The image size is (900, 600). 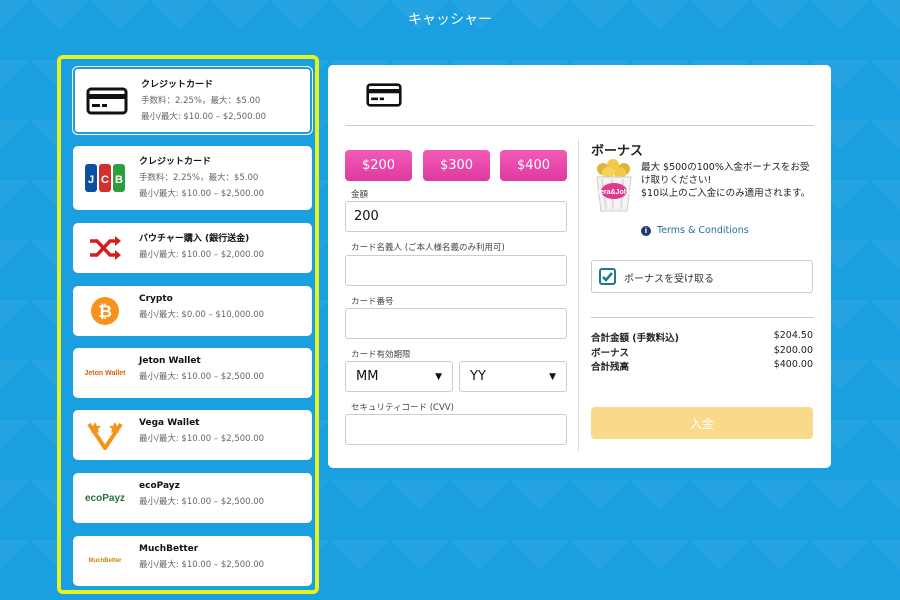 What do you see at coordinates (702, 366) in the screenshot?
I see `summary-row-balance: 合計残高 $400.00` at bounding box center [702, 366].